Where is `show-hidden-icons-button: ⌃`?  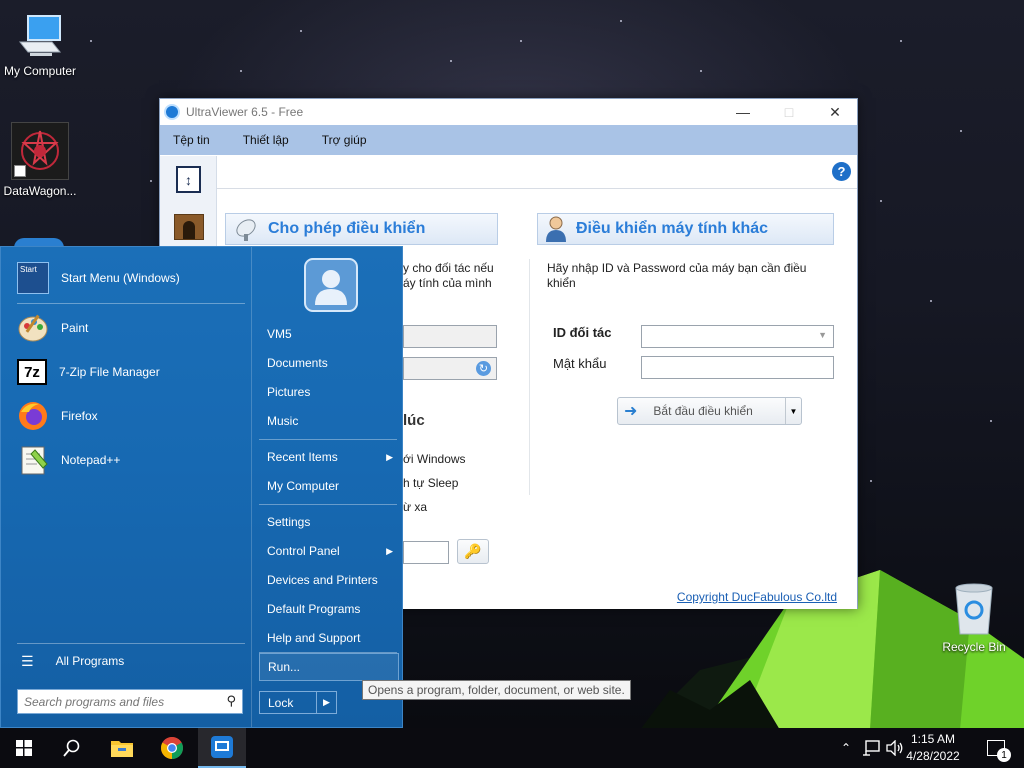 show-hidden-icons-button: ⌃ is located at coordinates (846, 748).